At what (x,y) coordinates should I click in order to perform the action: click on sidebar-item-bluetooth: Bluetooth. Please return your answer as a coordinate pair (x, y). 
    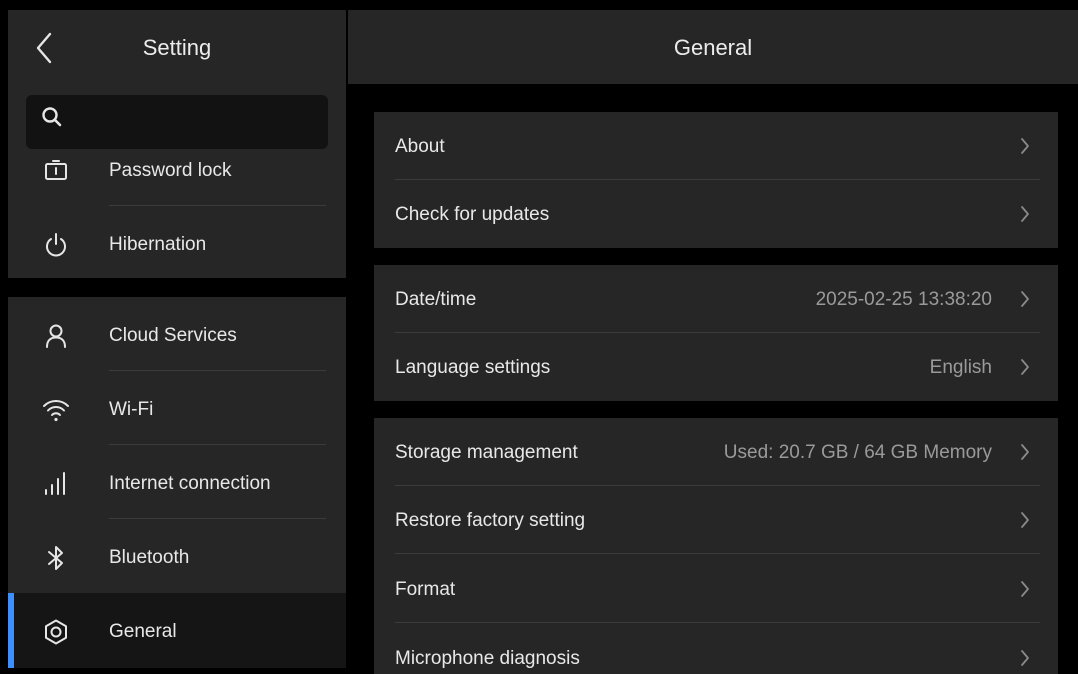
    Looking at the image, I should click on (177, 556).